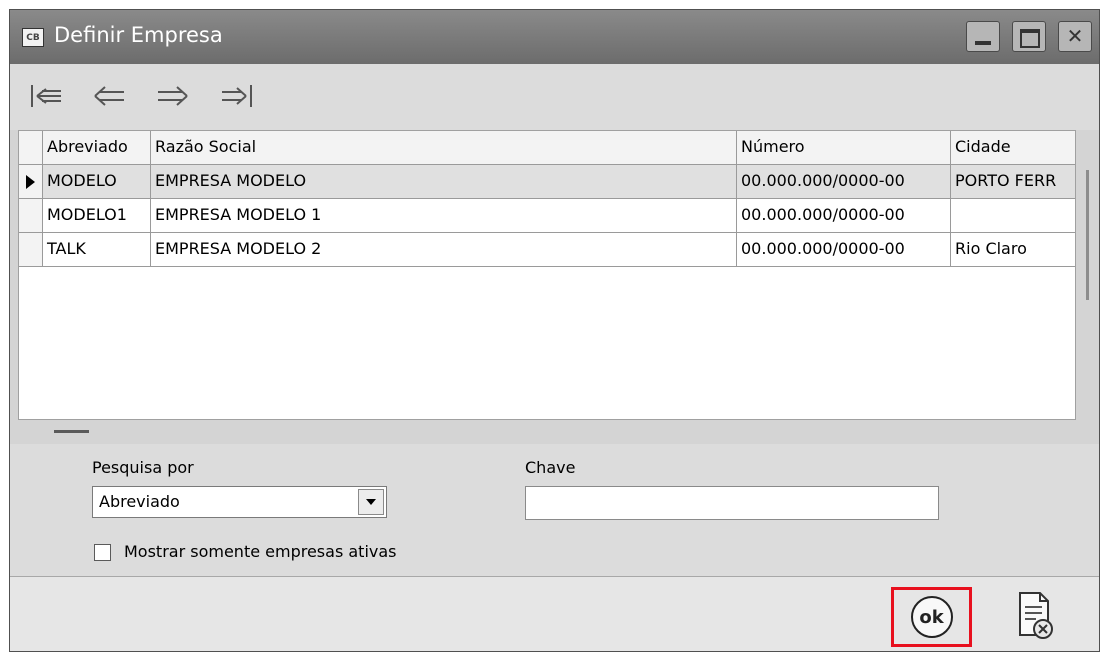 This screenshot has width=1103, height=652. What do you see at coordinates (371, 502) in the screenshot?
I see `chevron-down-icon` at bounding box center [371, 502].